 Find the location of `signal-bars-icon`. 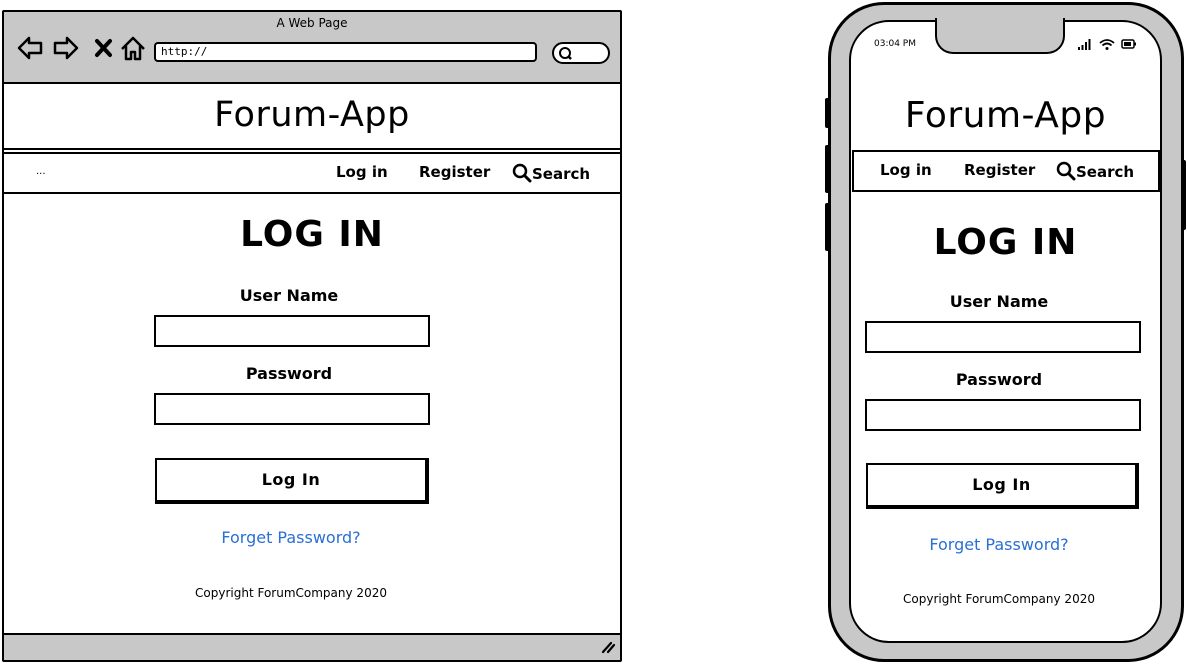

signal-bars-icon is located at coordinates (1084, 44).